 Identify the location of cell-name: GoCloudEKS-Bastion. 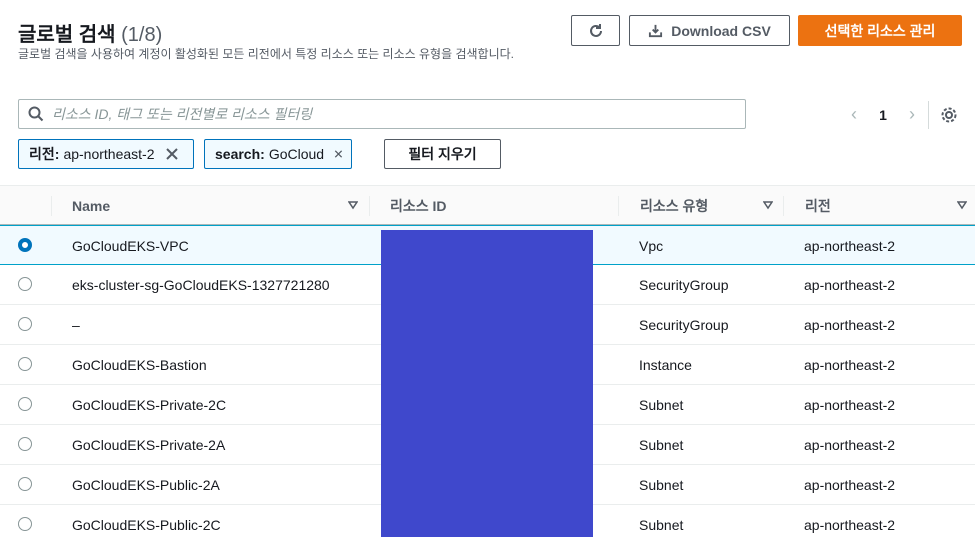
(139, 364).